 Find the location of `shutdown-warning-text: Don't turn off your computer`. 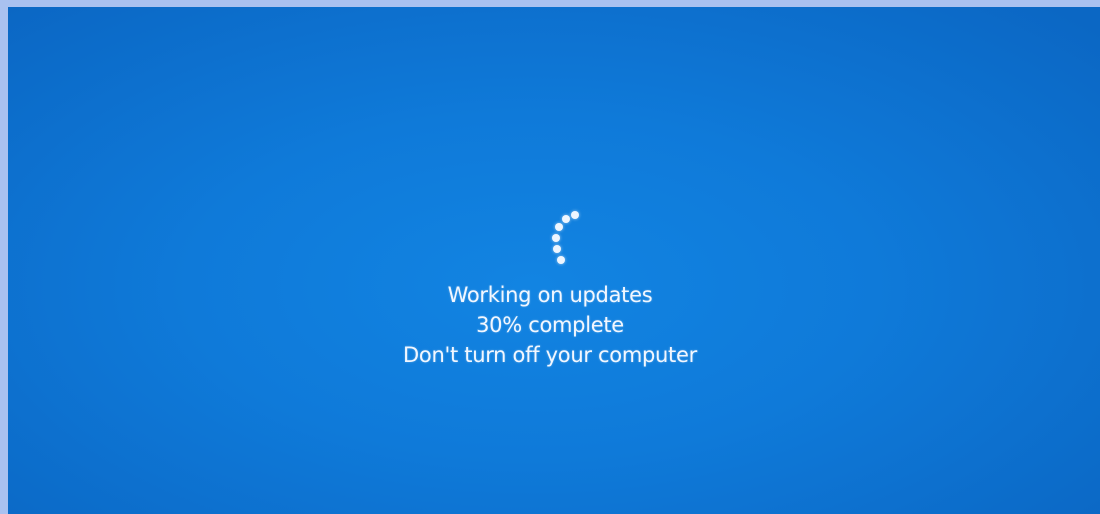

shutdown-warning-text: Don't turn off your computer is located at coordinates (550, 355).